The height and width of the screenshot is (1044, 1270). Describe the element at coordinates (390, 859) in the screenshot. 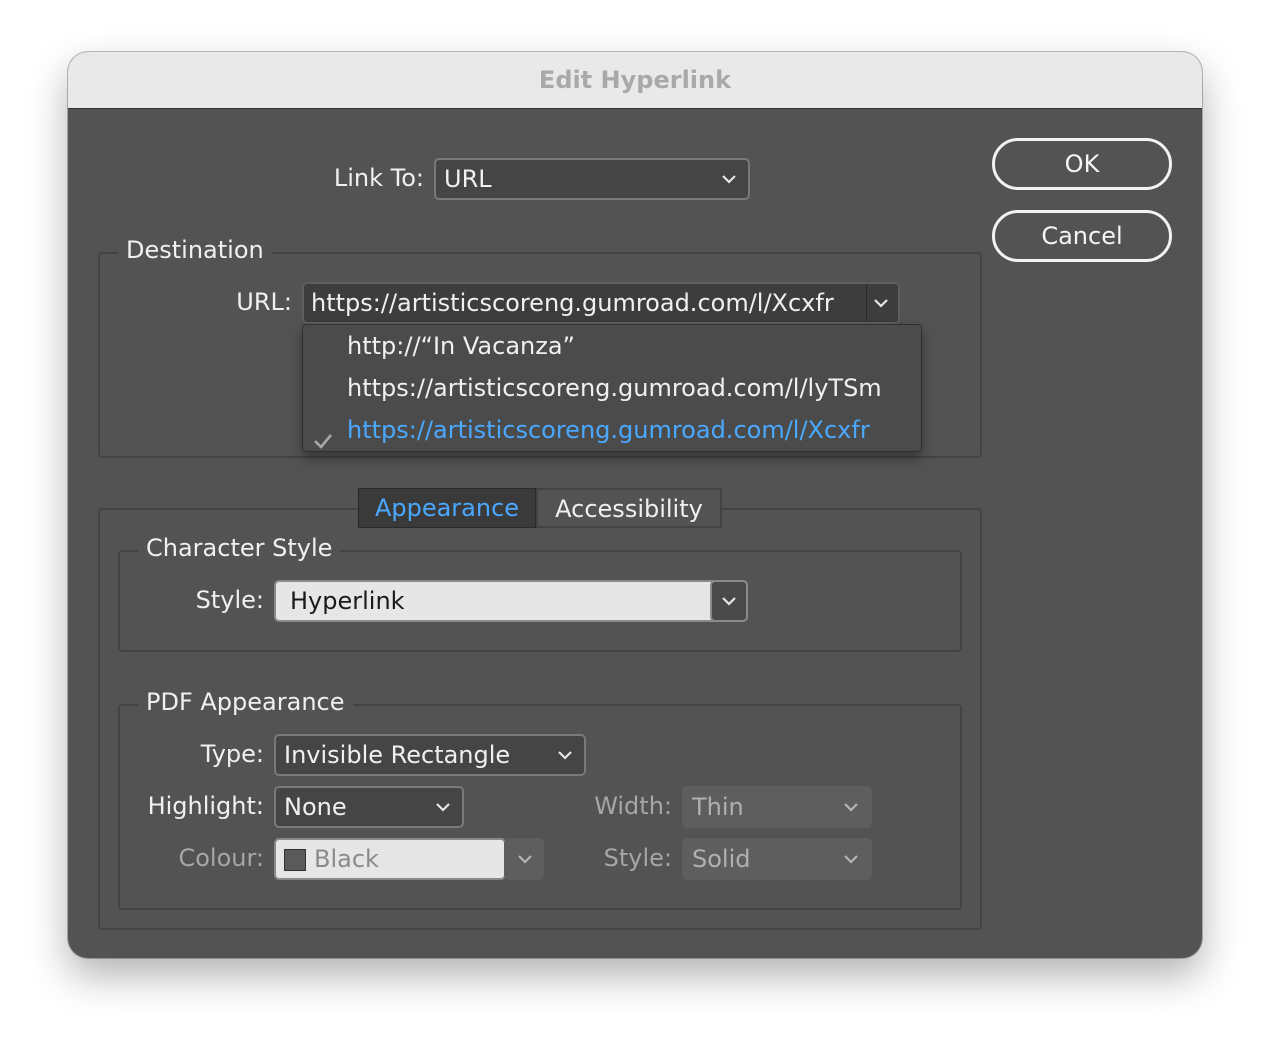

I see `colour-select: Black` at that location.